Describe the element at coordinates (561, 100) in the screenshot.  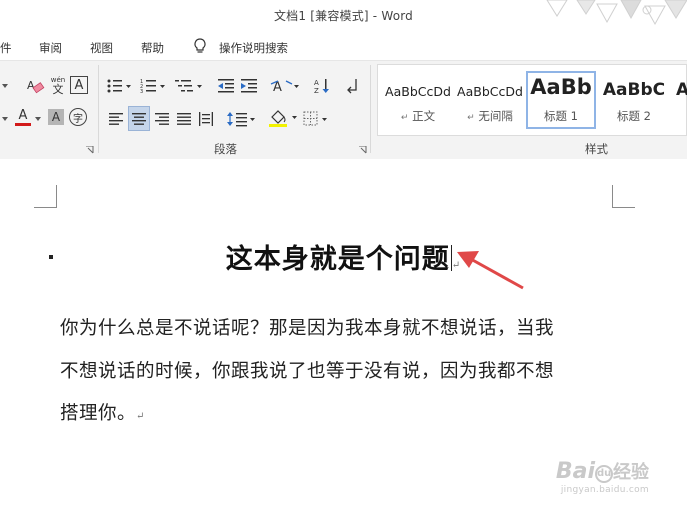
I see `style-heading-1: AaBb 标题 1` at that location.